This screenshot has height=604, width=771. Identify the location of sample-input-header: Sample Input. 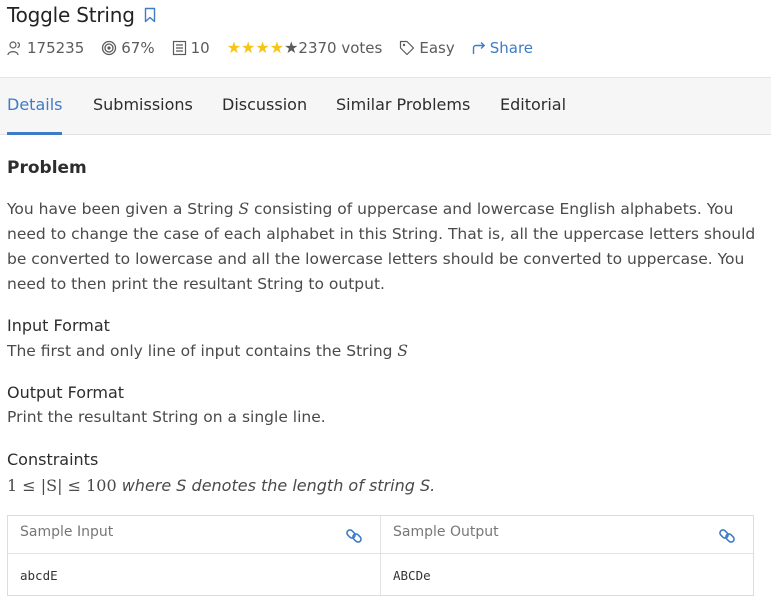
(194, 535).